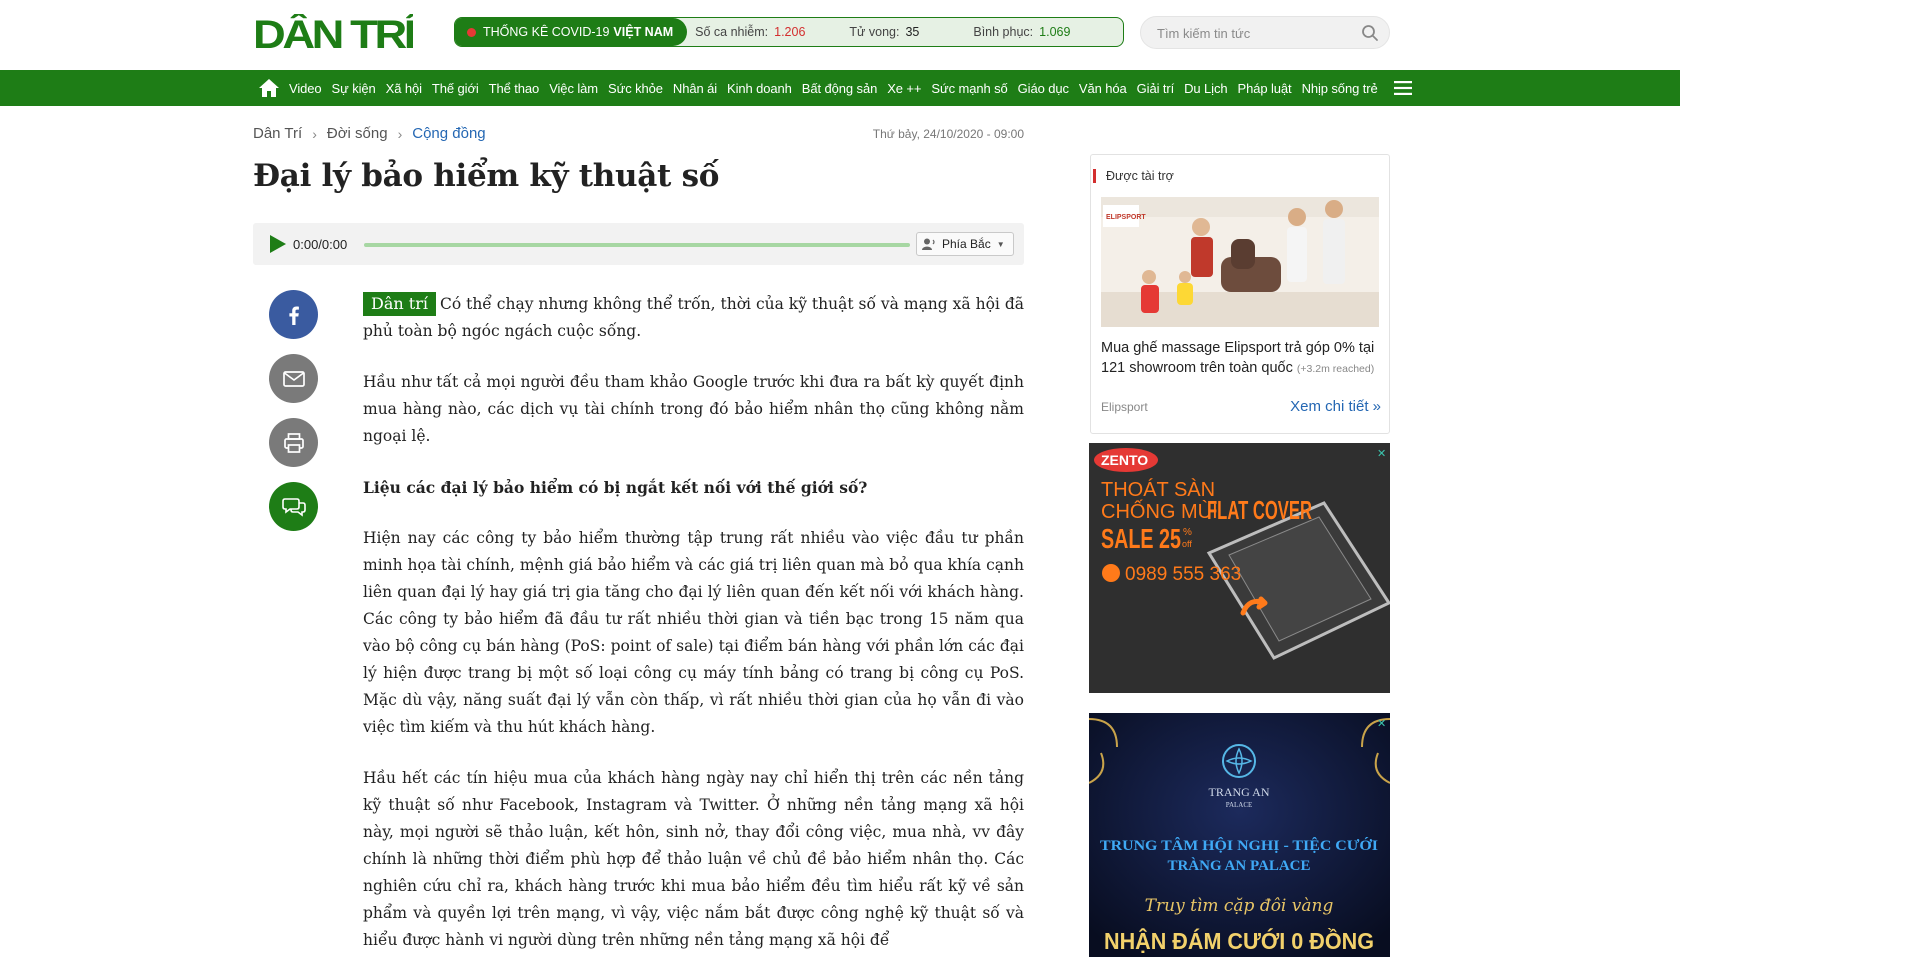 This screenshot has height=957, width=1913. Describe the element at coordinates (1239, 805) in the screenshot. I see `svg-text: PALACE` at that location.